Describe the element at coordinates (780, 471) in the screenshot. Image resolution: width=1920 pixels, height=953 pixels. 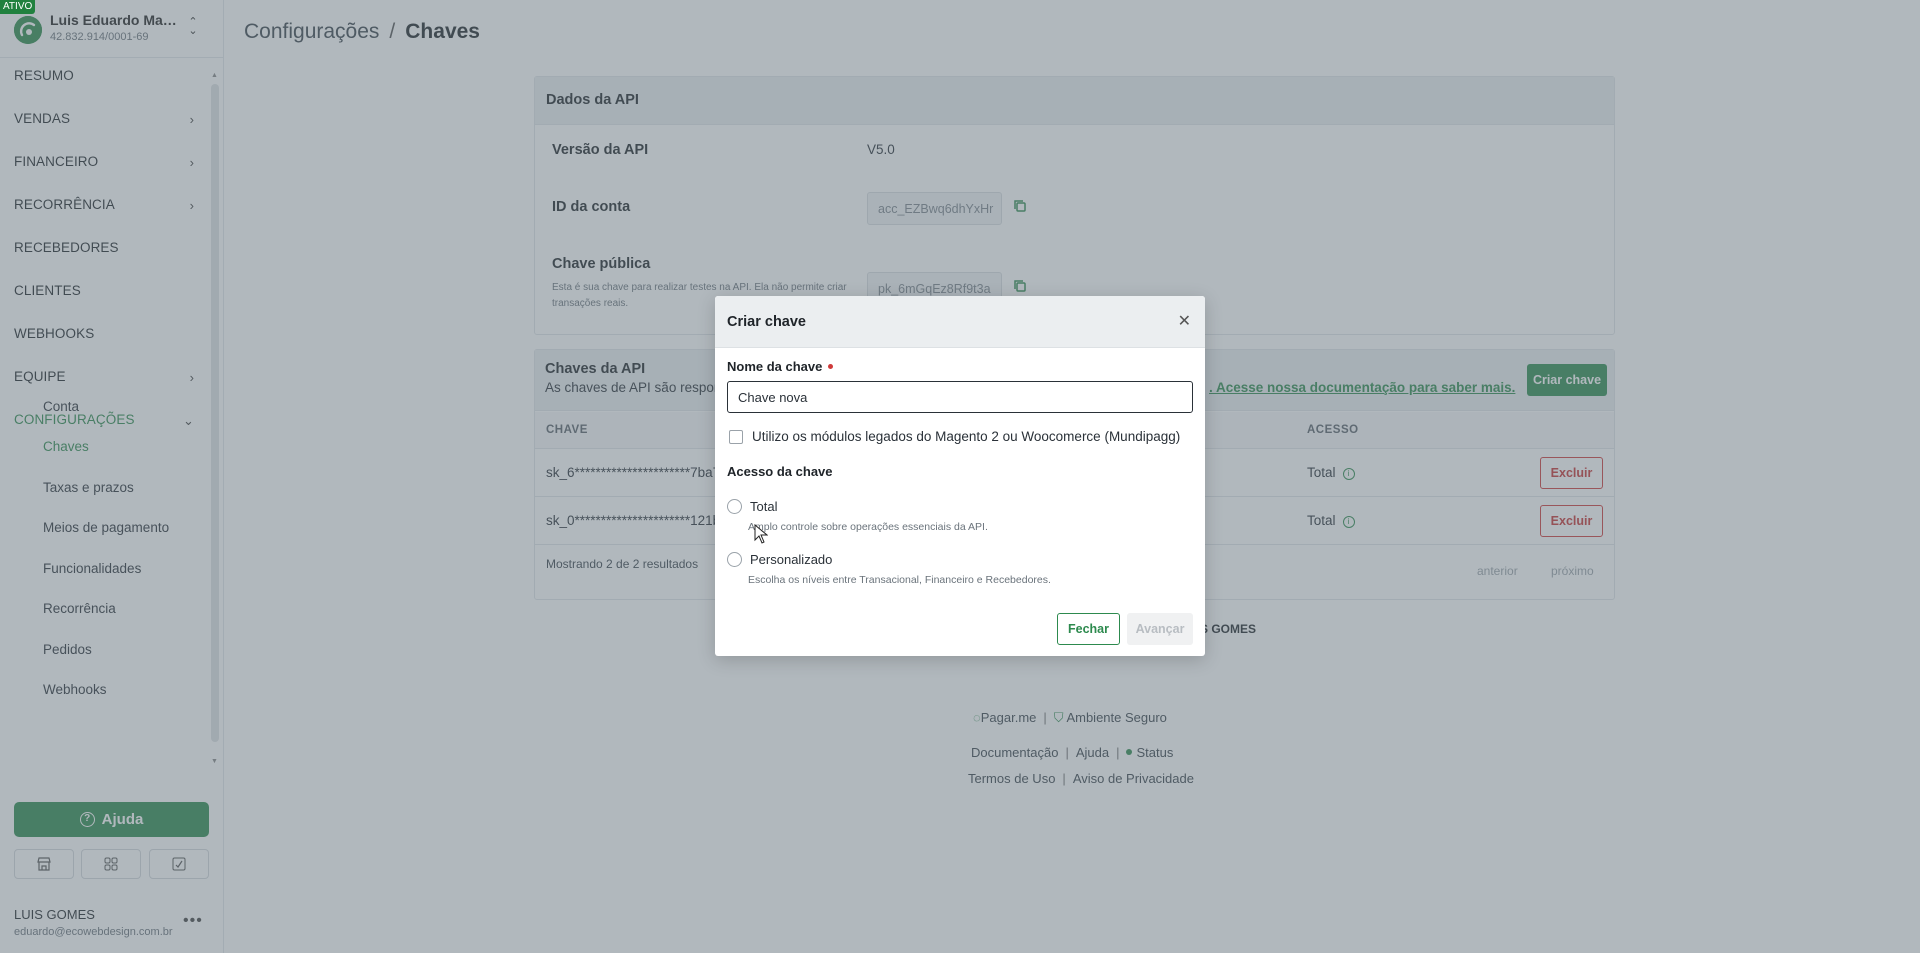
I see `key-access-label: Acesso da chave` at that location.